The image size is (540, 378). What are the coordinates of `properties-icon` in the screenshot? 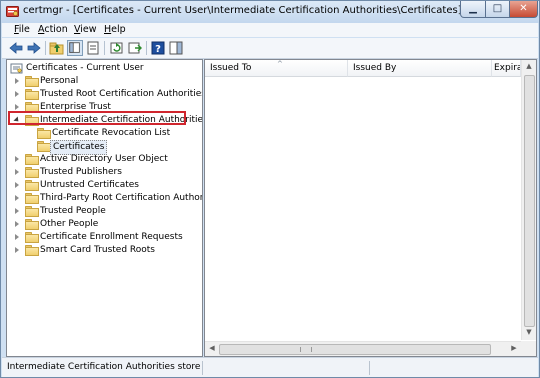 It's located at (93, 48).